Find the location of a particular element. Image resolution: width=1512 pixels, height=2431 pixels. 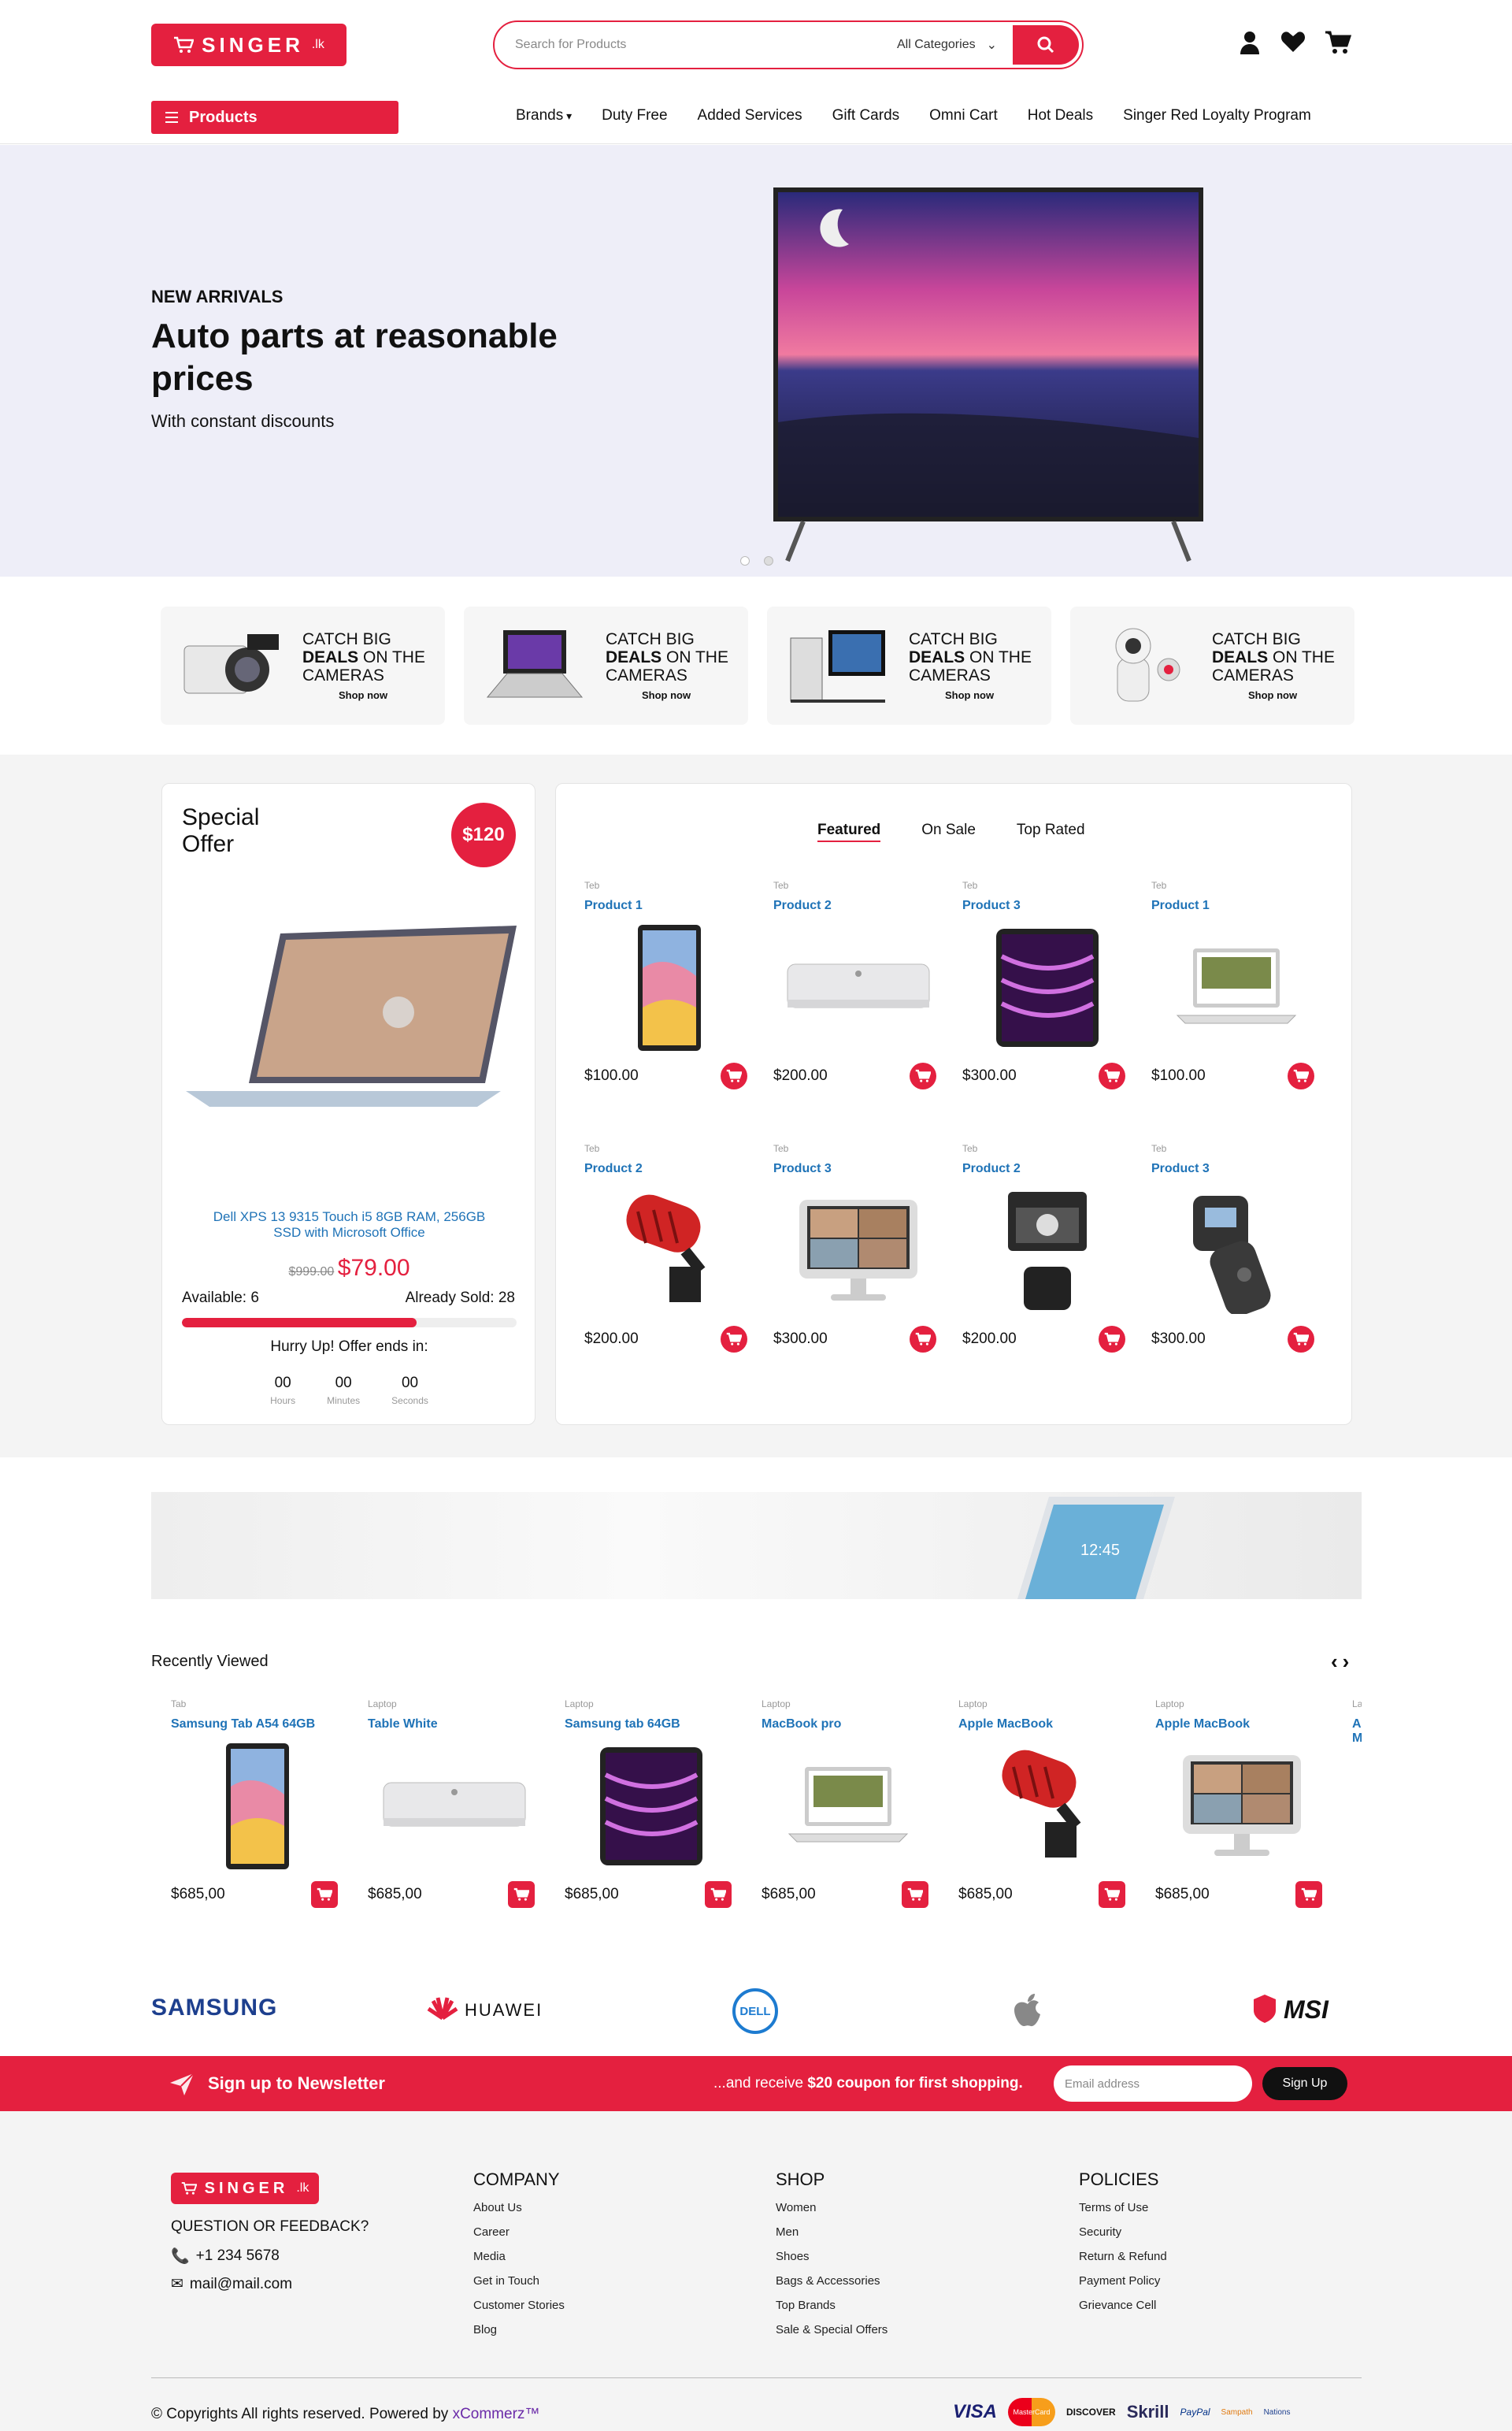

footer-link: Payment Policy is located at coordinates (1123, 2281).